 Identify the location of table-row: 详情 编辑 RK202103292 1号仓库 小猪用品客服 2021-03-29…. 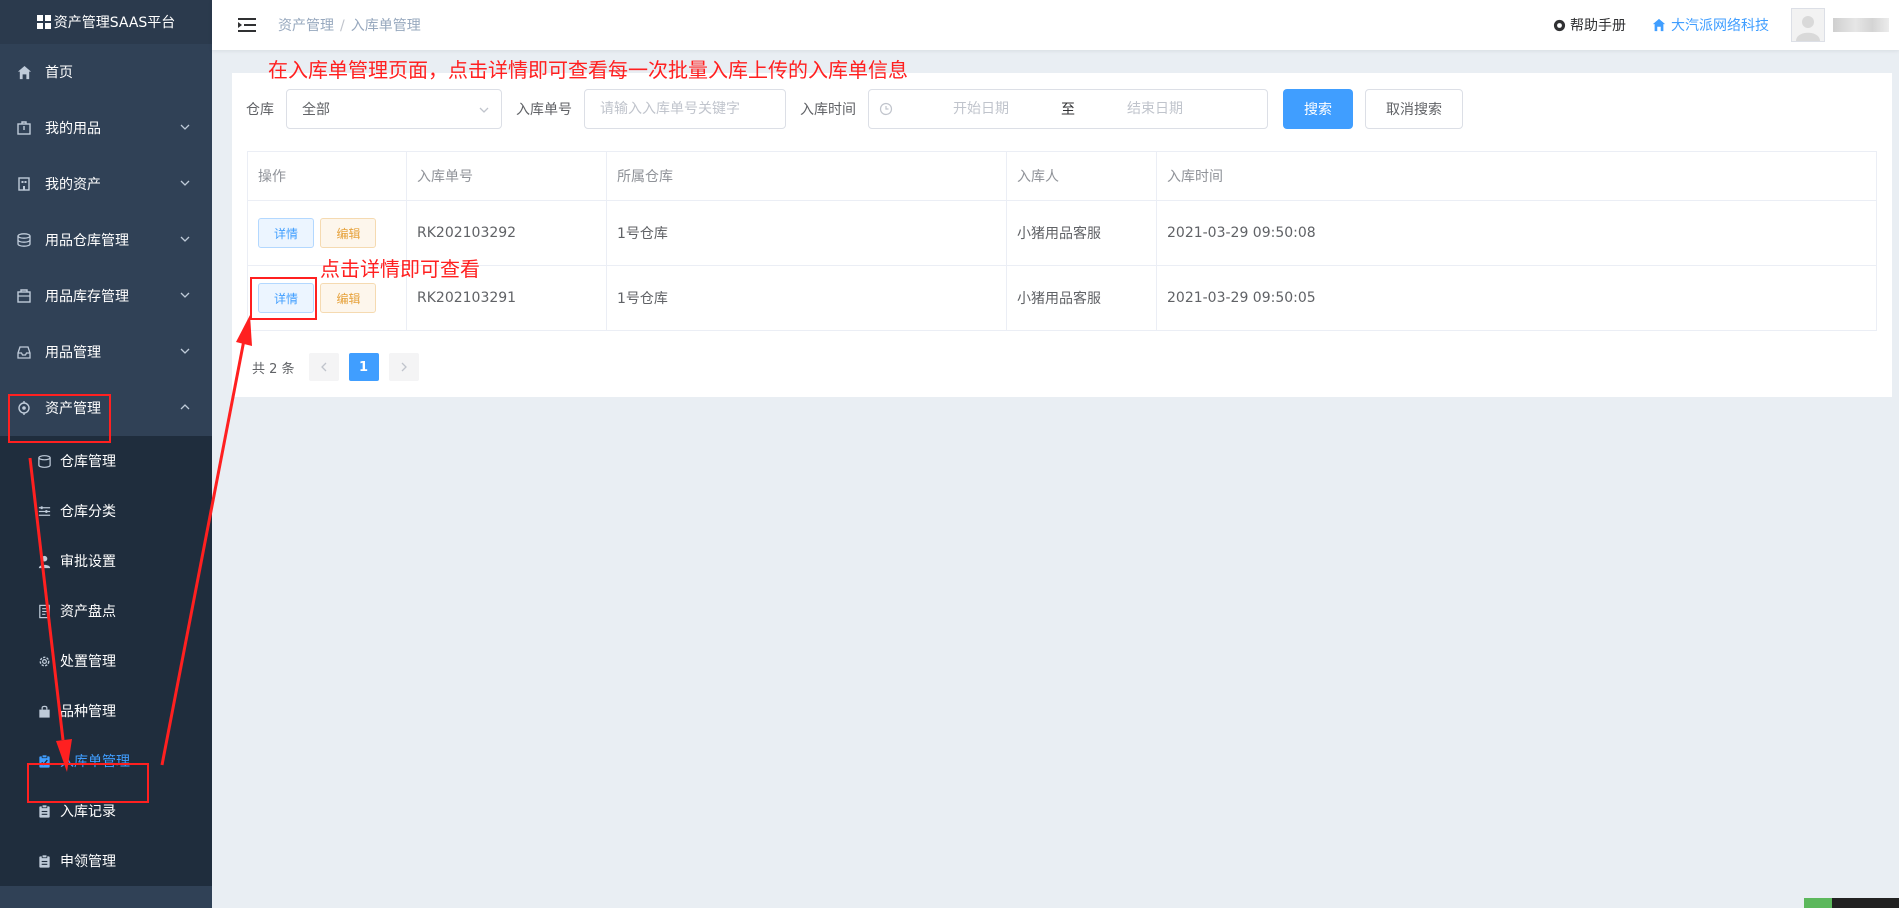
(1062, 233).